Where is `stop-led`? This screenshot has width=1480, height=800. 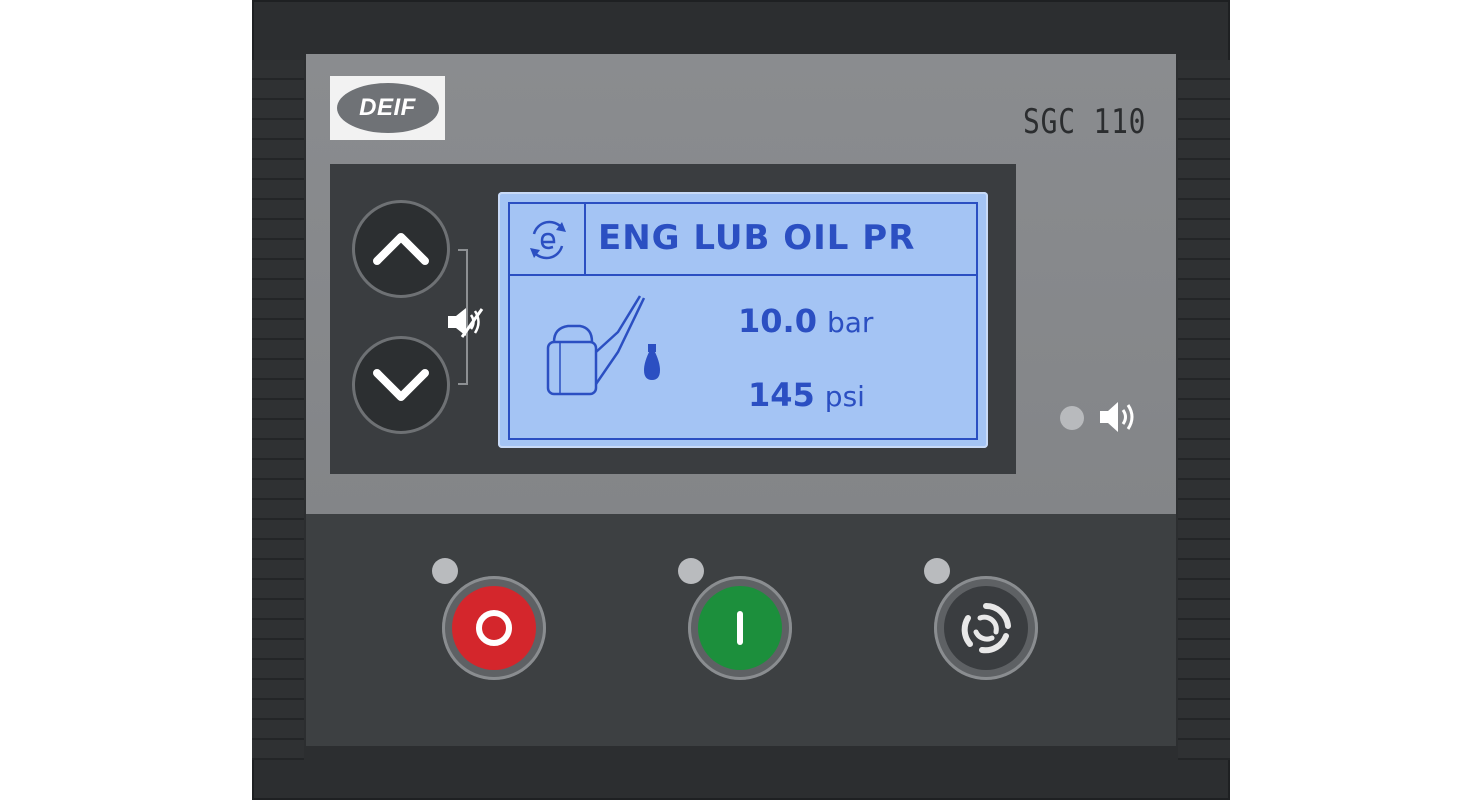
stop-led is located at coordinates (445, 571).